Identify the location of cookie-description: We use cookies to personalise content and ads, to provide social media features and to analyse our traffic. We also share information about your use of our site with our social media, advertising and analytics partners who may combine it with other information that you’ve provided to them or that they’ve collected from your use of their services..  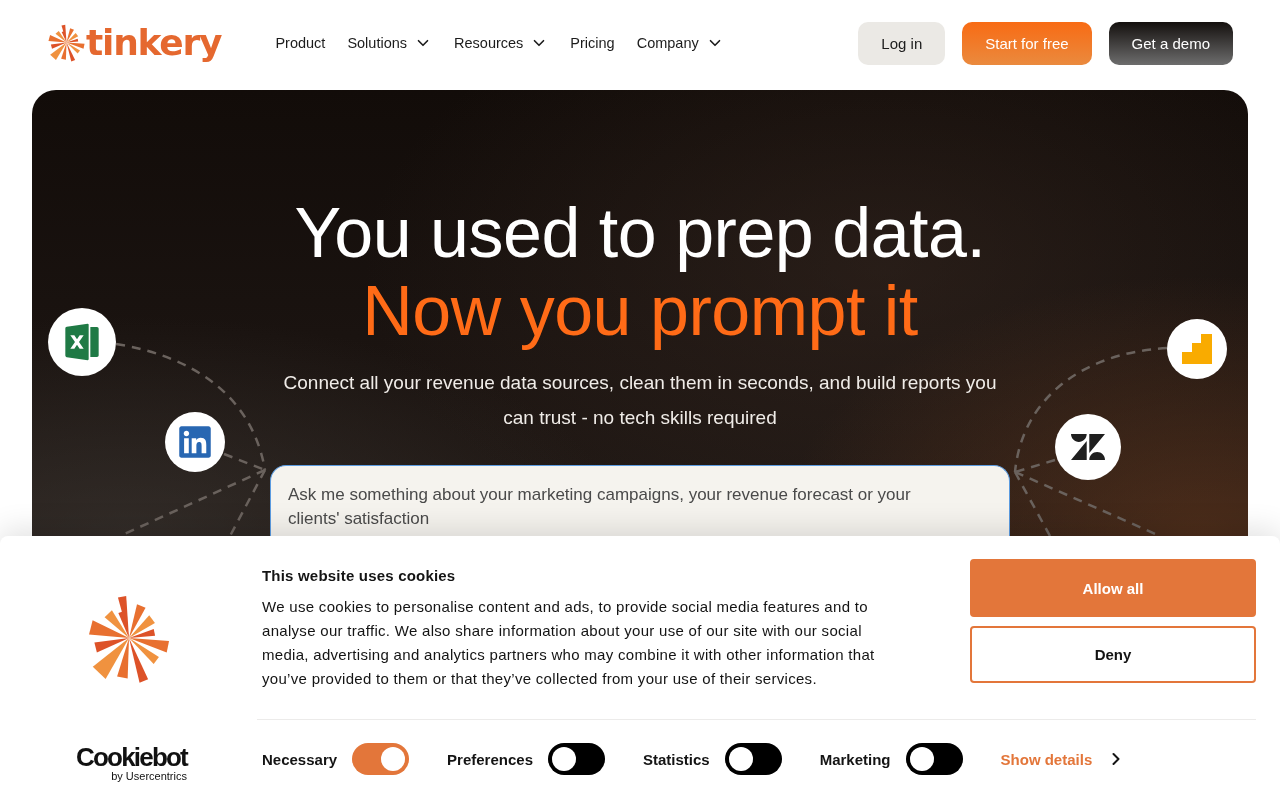
(569, 643).